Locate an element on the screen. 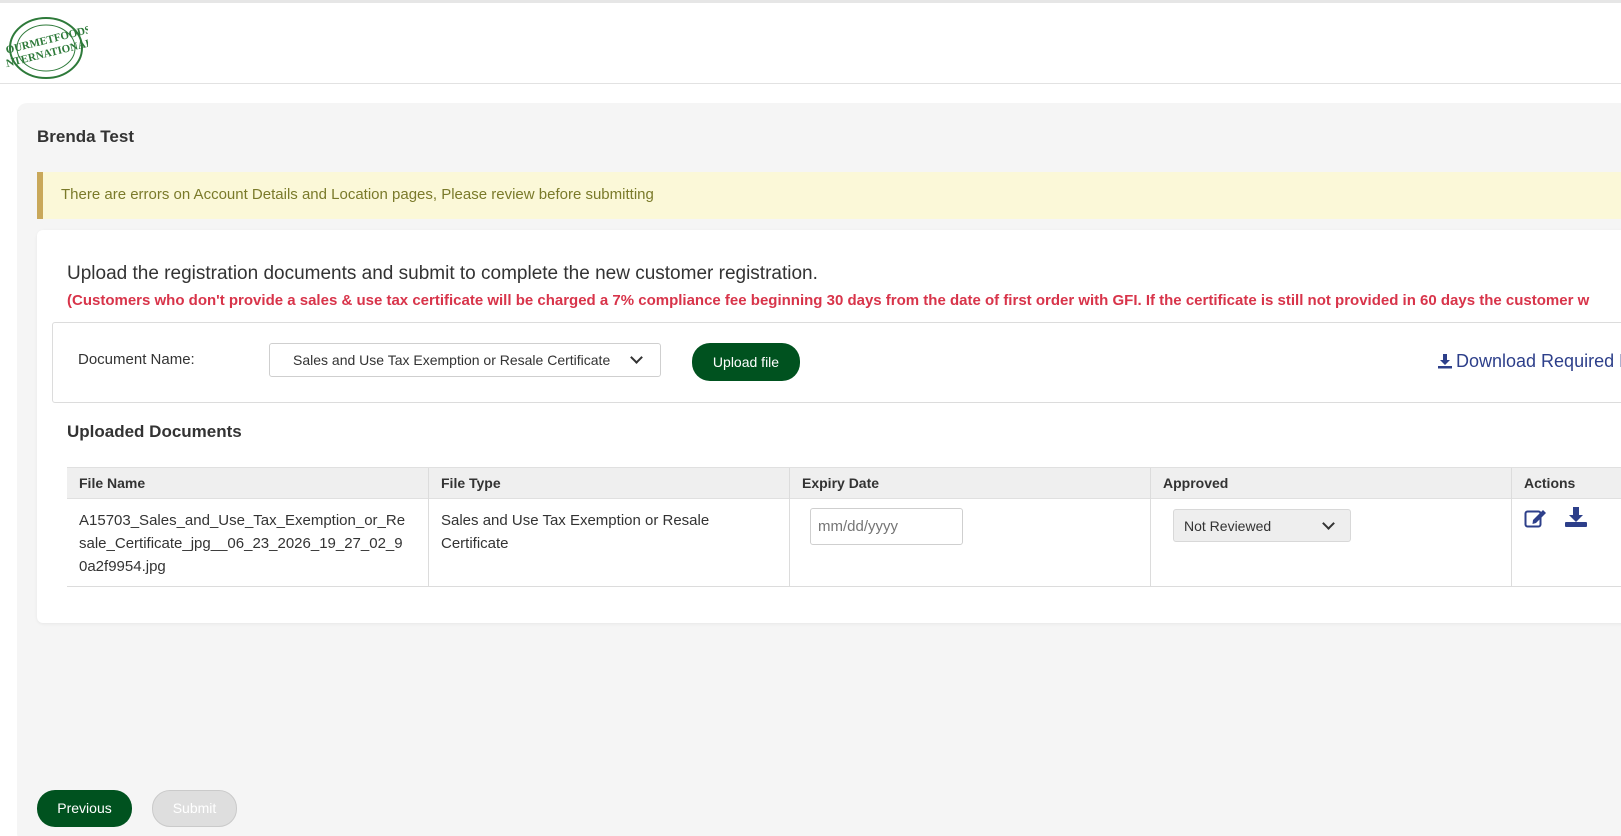 The image size is (1621, 836). uploaded-documents-title: Uploaded Documents is located at coordinates (154, 431).